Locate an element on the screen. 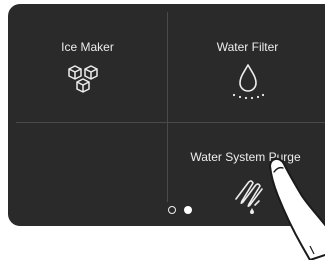  ice-cubes-icon is located at coordinates (83, 79).